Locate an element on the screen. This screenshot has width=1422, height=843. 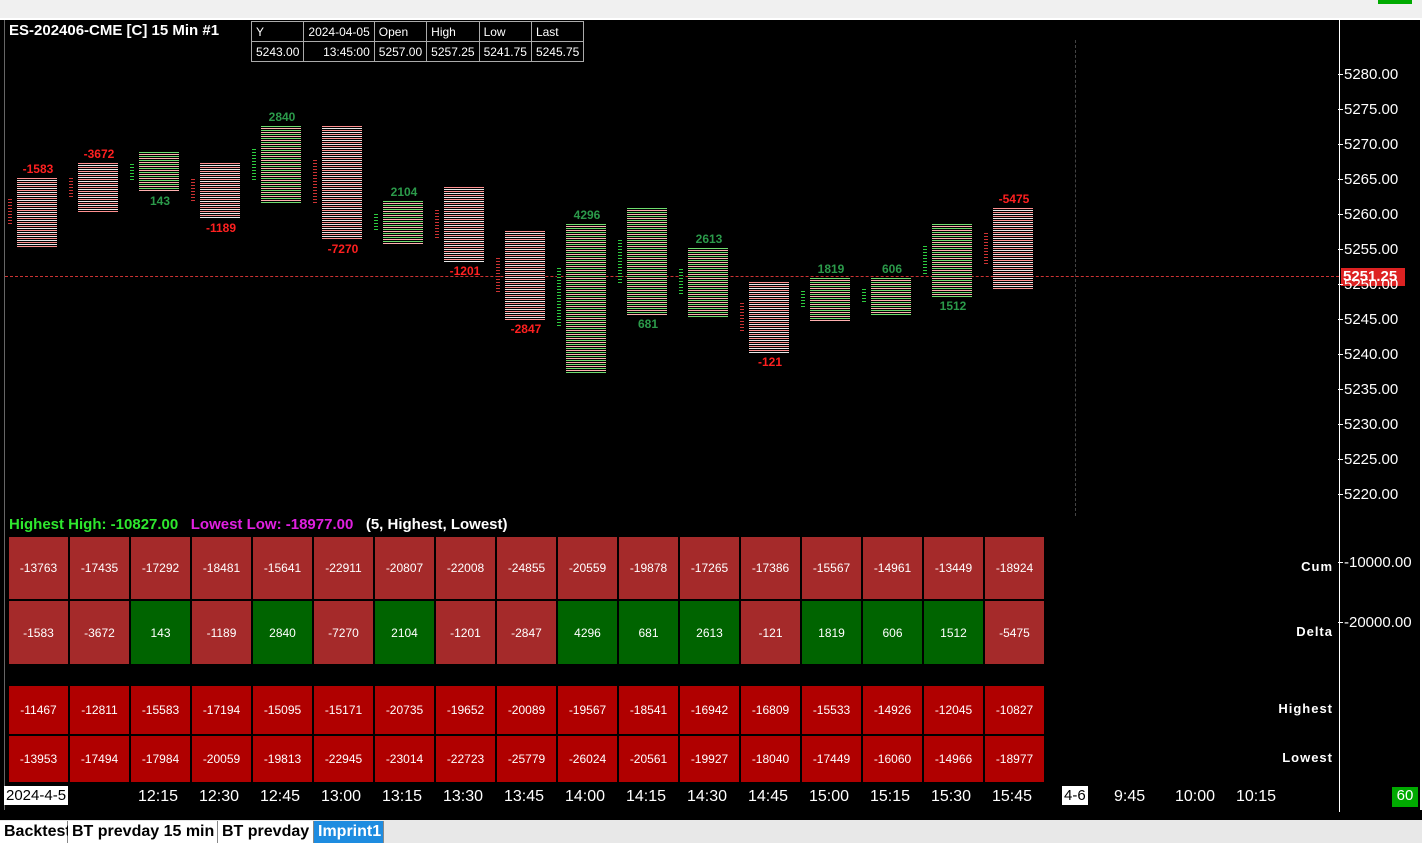
time-axis-label: 13:45 is located at coordinates (524, 796).